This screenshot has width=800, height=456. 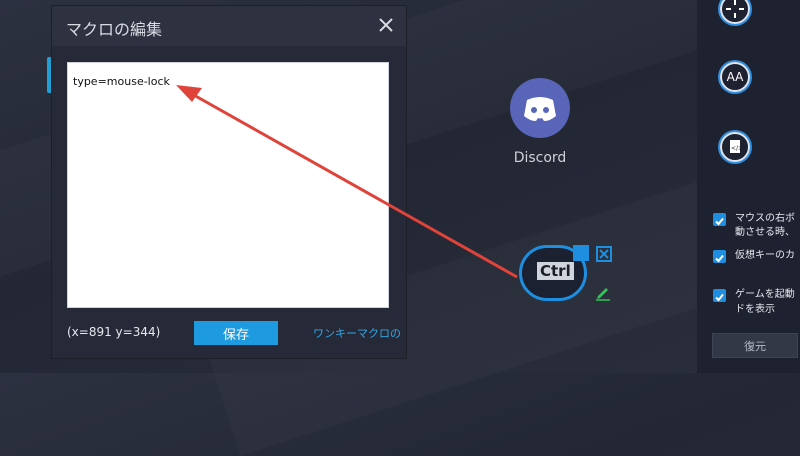 What do you see at coordinates (765, 294) in the screenshot?
I see `checkbox-game-start-label: ゲームを起動` at bounding box center [765, 294].